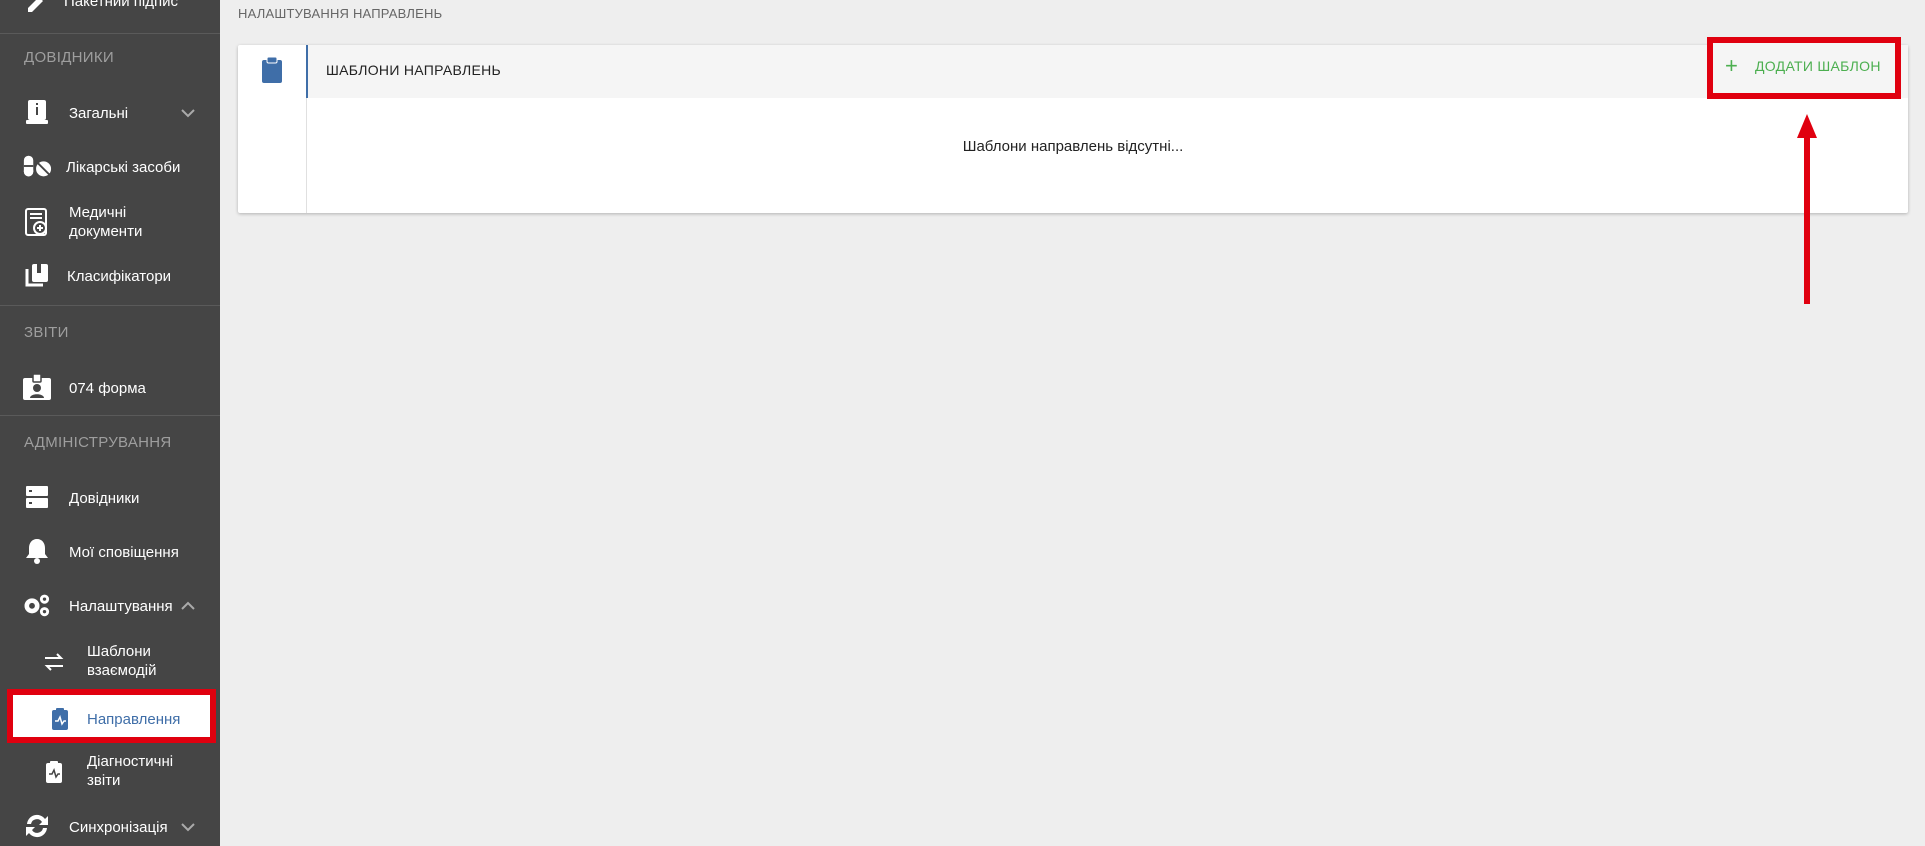 The height and width of the screenshot is (846, 1925). Describe the element at coordinates (413, 70) in the screenshot. I see `card-title: ШАБЛОНИ НАПРАВЛЕНЬ` at that location.